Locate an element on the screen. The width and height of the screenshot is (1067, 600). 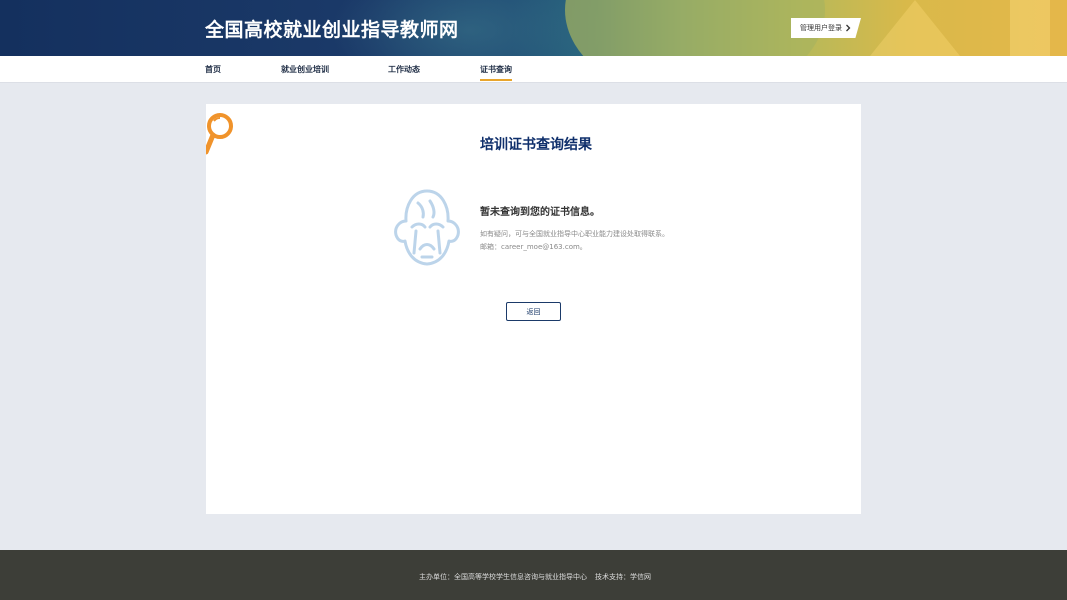
site-footer: 主办单位：全国高等学校学生信息咨询与就业指导中心 技术支持：学信网 is located at coordinates (533, 575).